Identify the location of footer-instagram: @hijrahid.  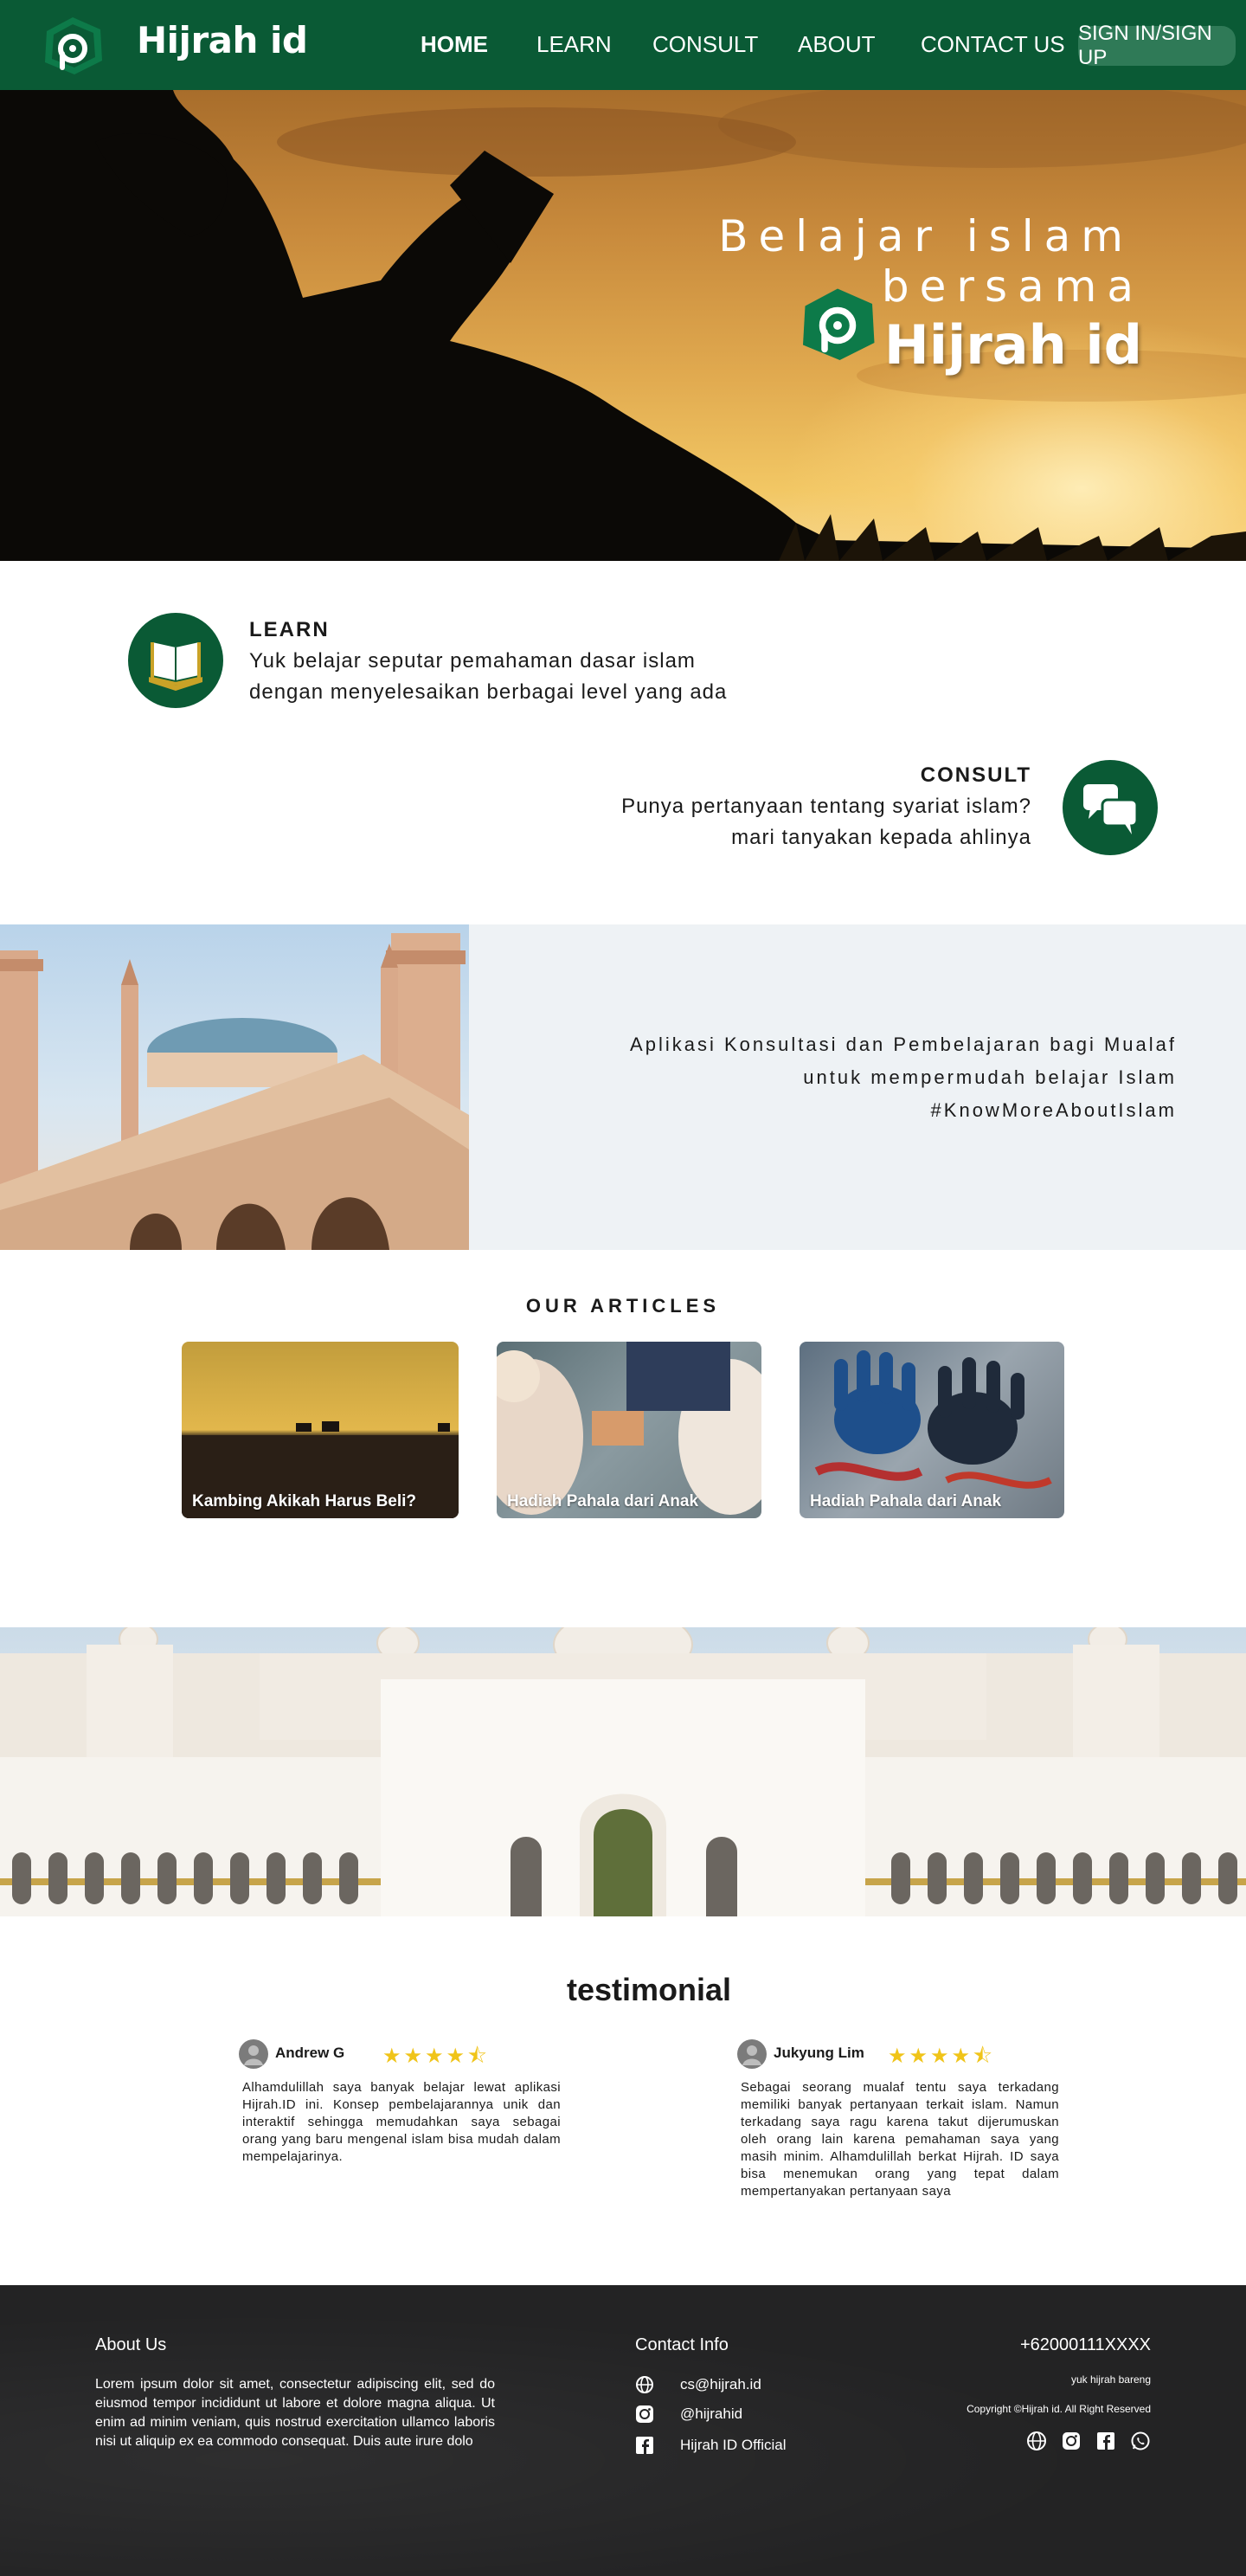
(711, 2414).